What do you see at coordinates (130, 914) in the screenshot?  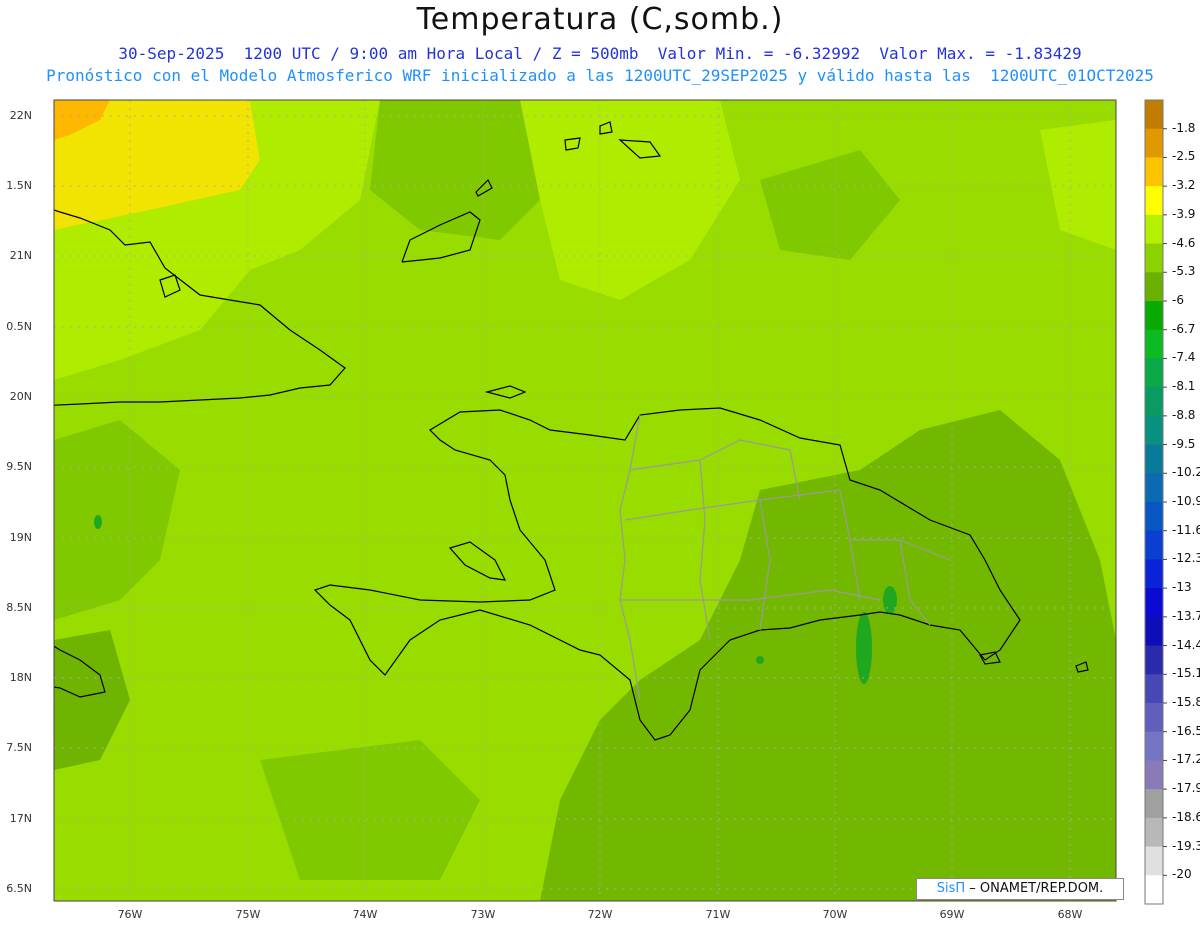 I see `lon-label: 76W` at bounding box center [130, 914].